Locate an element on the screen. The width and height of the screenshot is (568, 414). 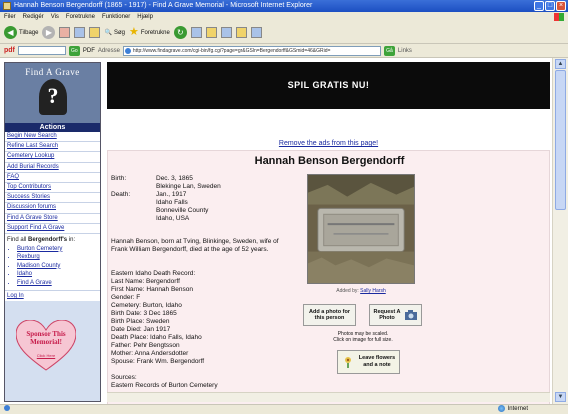
record-line: Sources: is located at coordinates (124, 377).